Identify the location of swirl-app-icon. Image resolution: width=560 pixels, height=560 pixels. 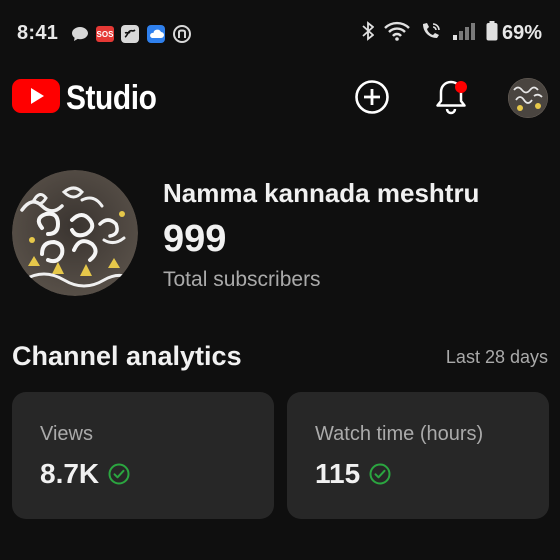
(130, 34).